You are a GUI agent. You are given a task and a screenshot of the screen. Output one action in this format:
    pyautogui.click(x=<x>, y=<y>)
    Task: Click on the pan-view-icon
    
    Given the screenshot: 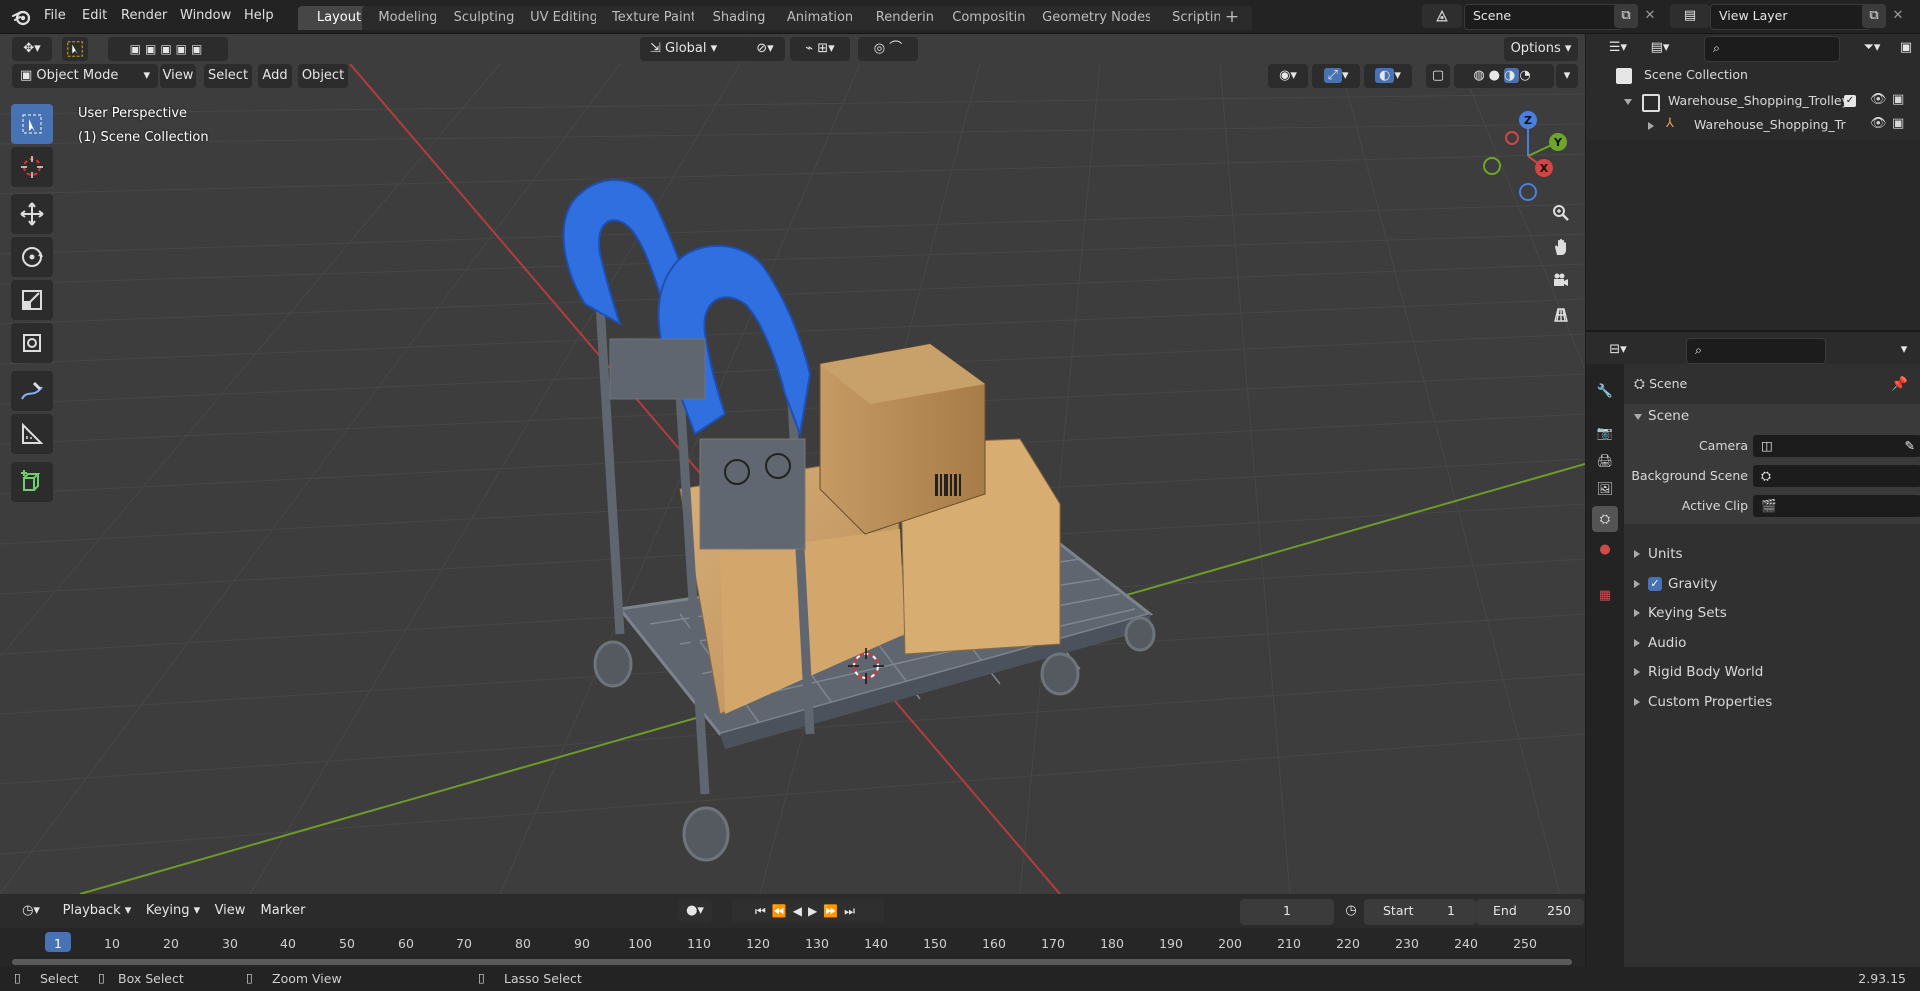 What is the action you would take?
    pyautogui.click(x=1561, y=247)
    